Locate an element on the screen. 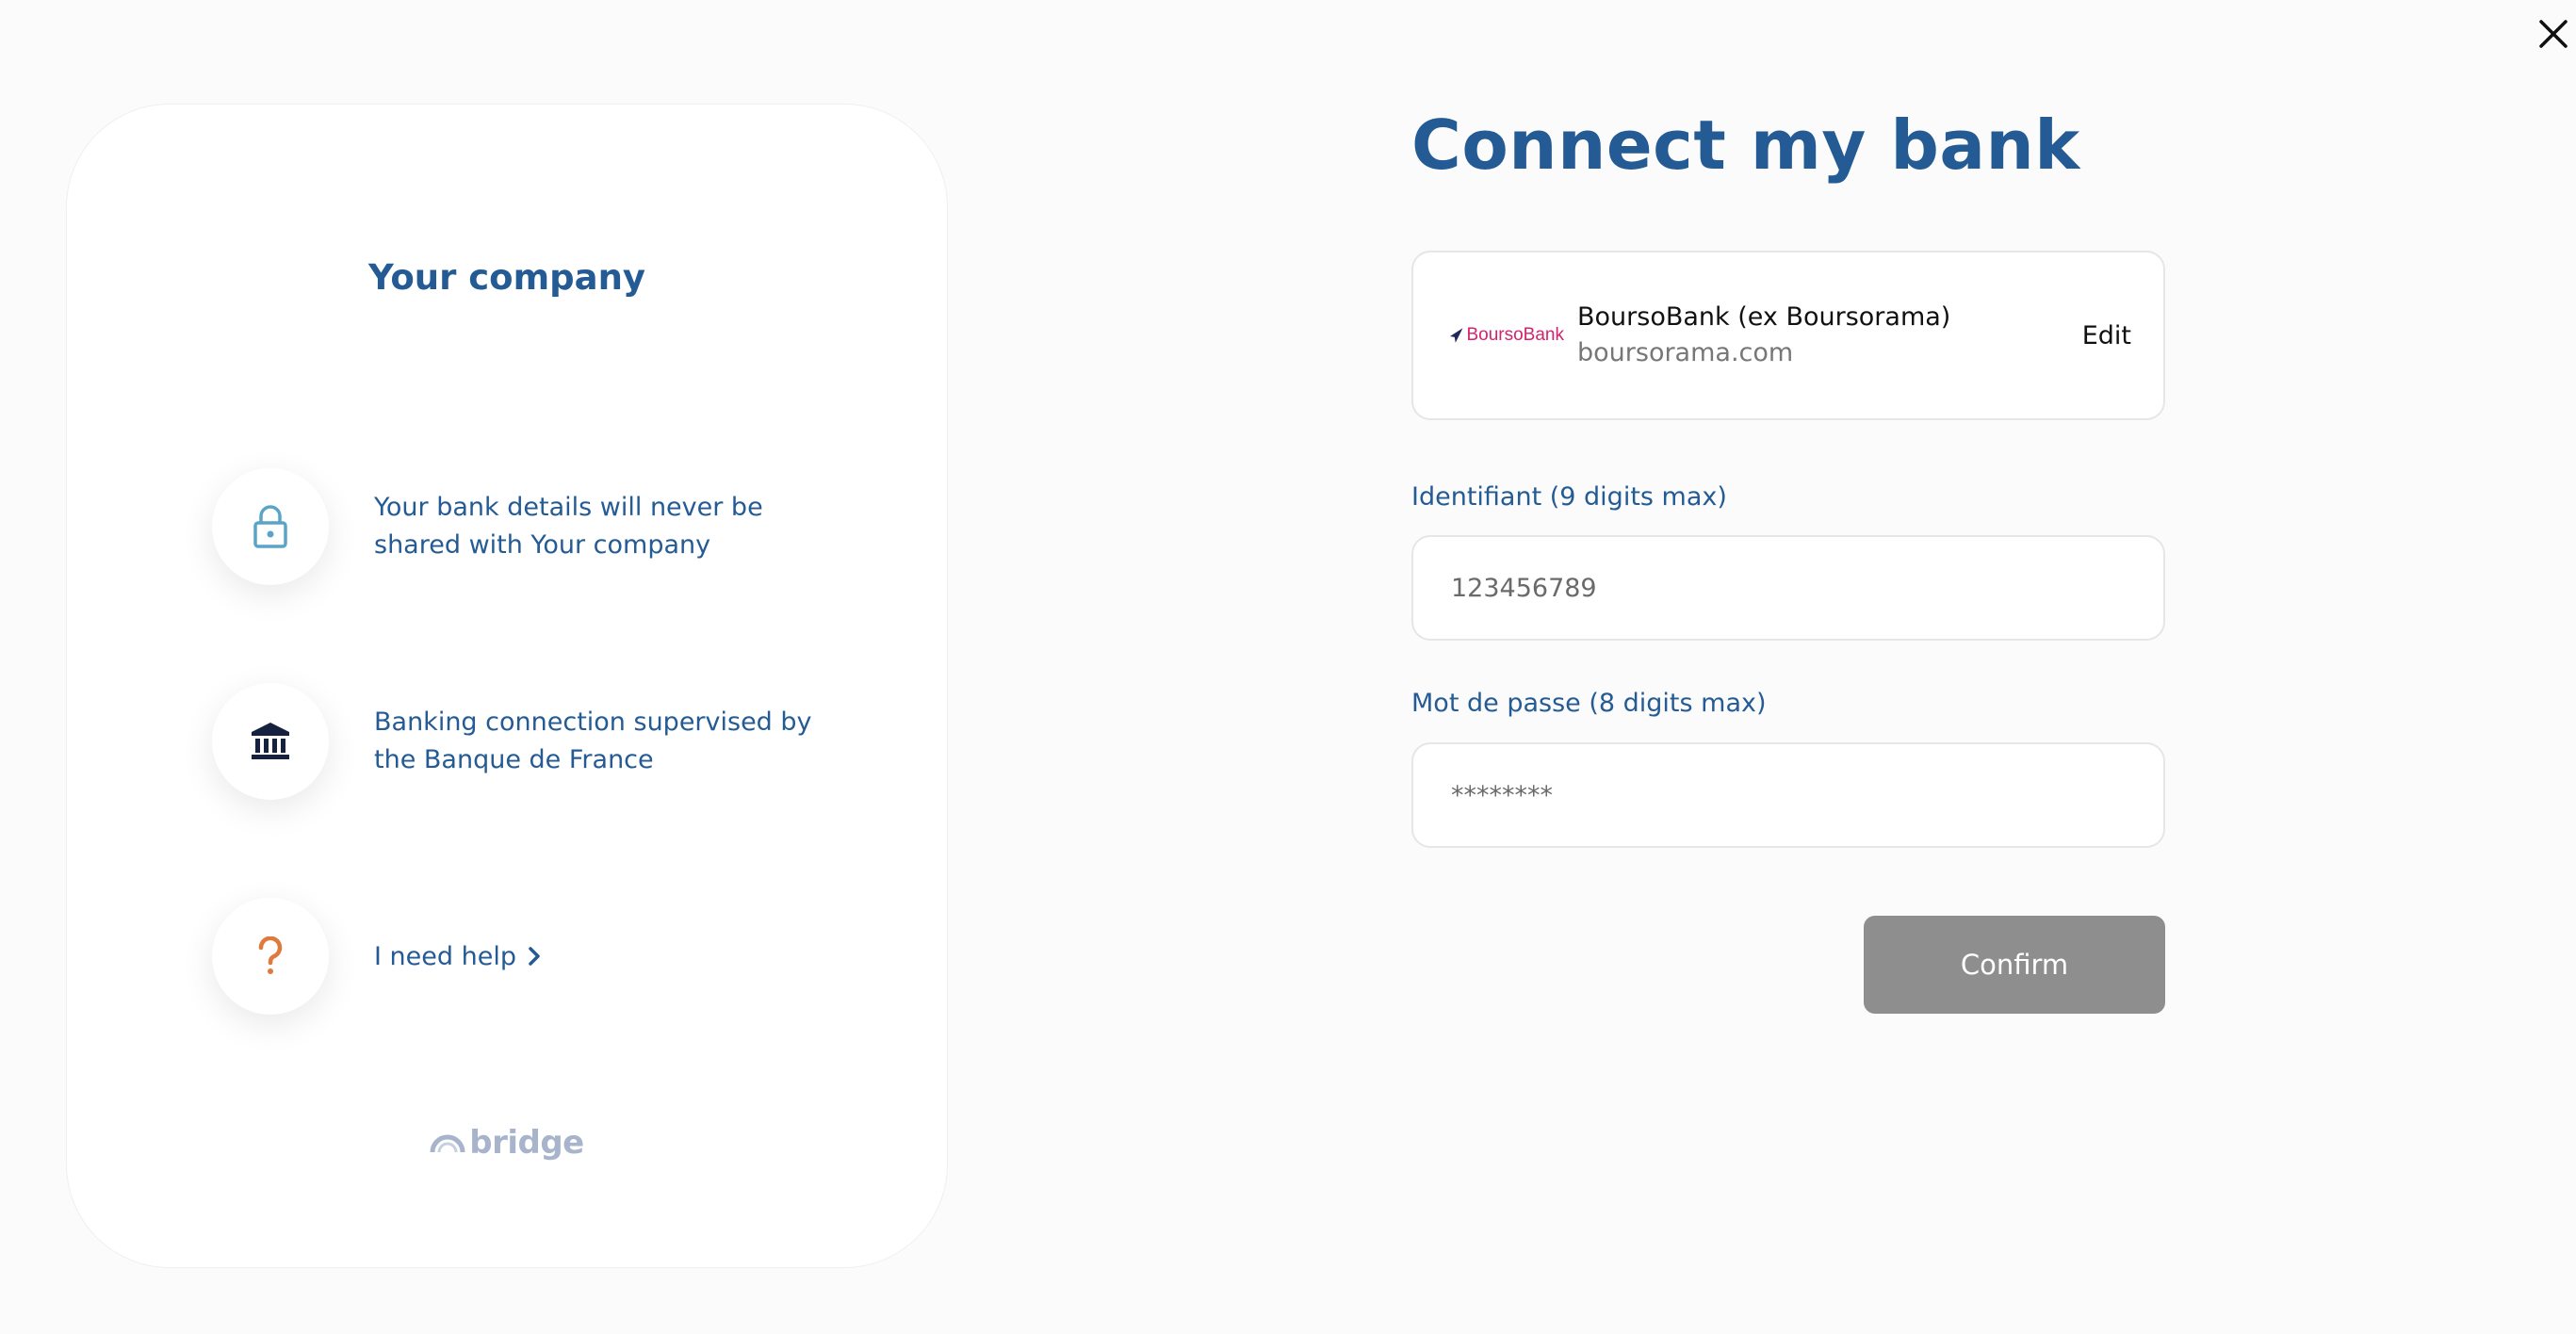 The width and height of the screenshot is (2576, 1334). confirm-button: Confirm is located at coordinates (2014, 965).